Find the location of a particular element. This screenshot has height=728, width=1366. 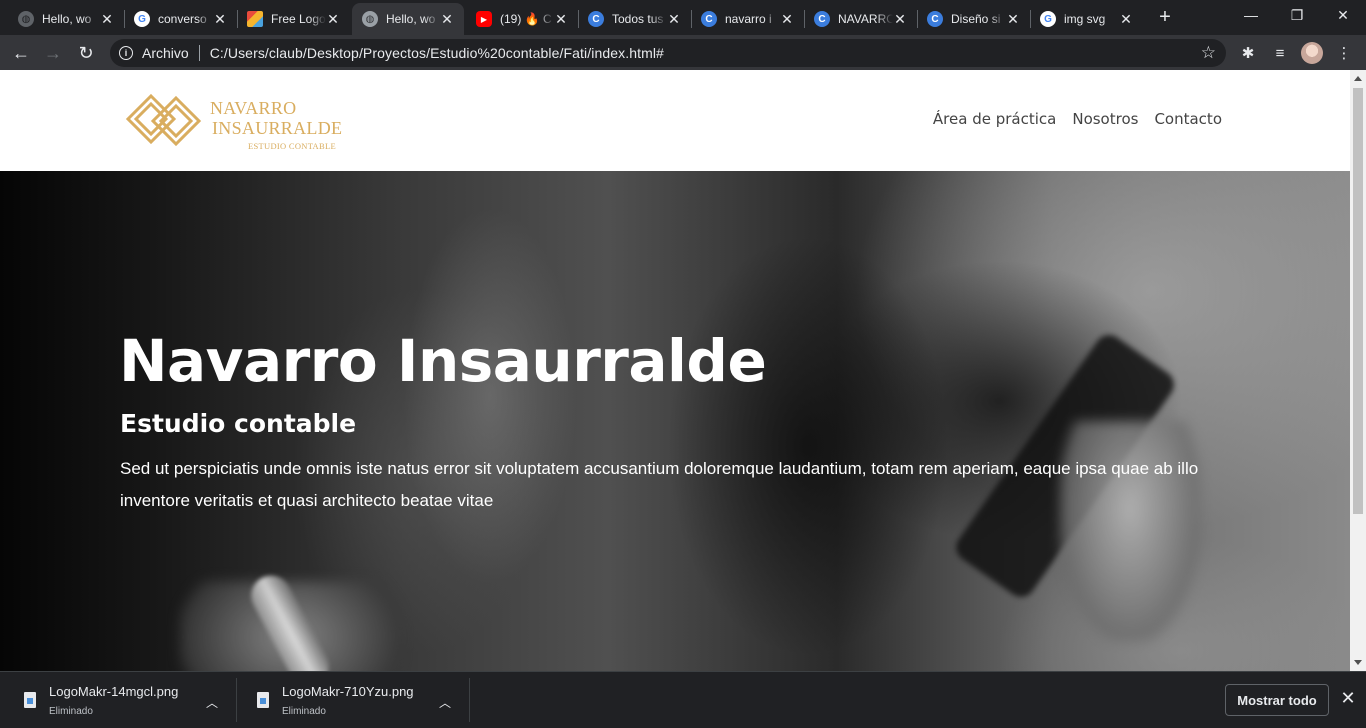

tab-title: Free Logo is located at coordinates (298, 19).